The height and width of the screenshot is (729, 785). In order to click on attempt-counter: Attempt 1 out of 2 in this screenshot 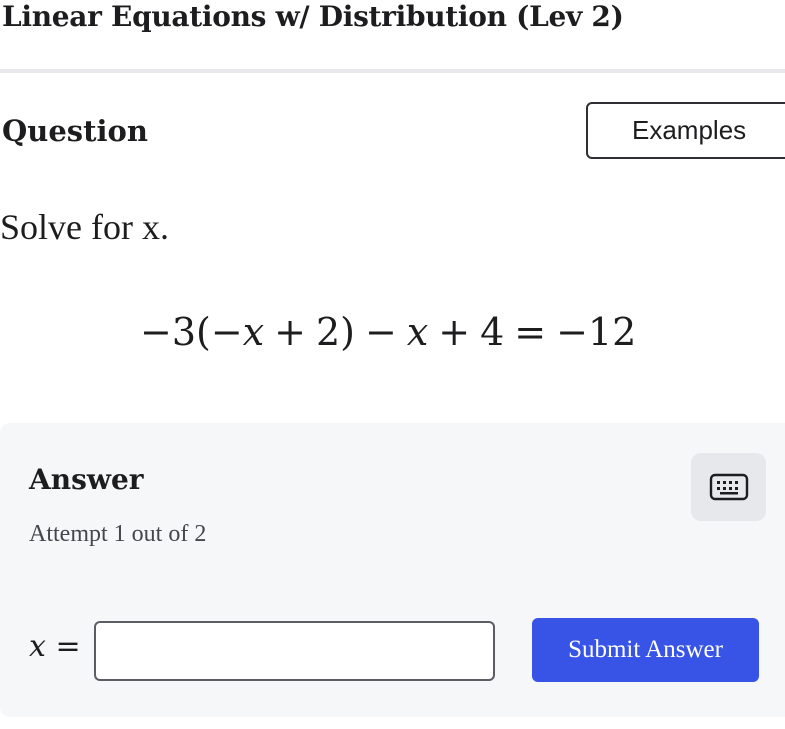, I will do `click(118, 534)`.